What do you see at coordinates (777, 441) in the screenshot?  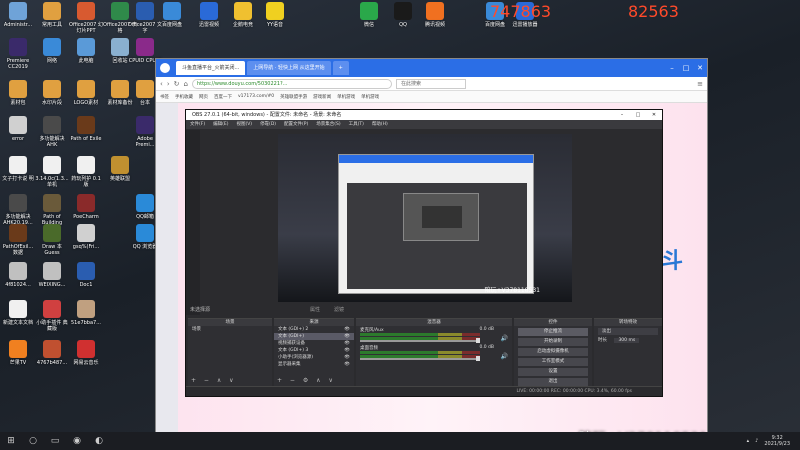 I see `taskbar-clock: 9:32 2021/9/23` at bounding box center [777, 441].